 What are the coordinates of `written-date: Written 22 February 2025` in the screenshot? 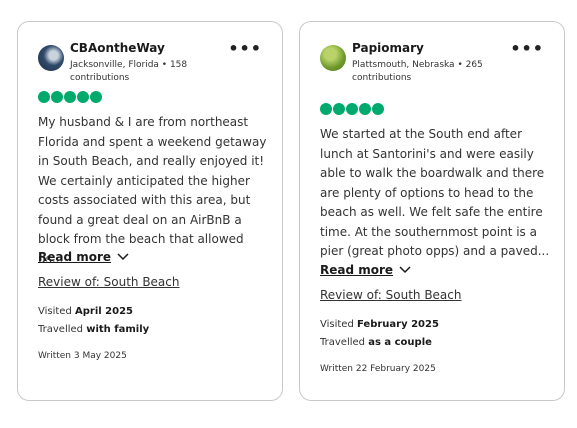 It's located at (378, 369).